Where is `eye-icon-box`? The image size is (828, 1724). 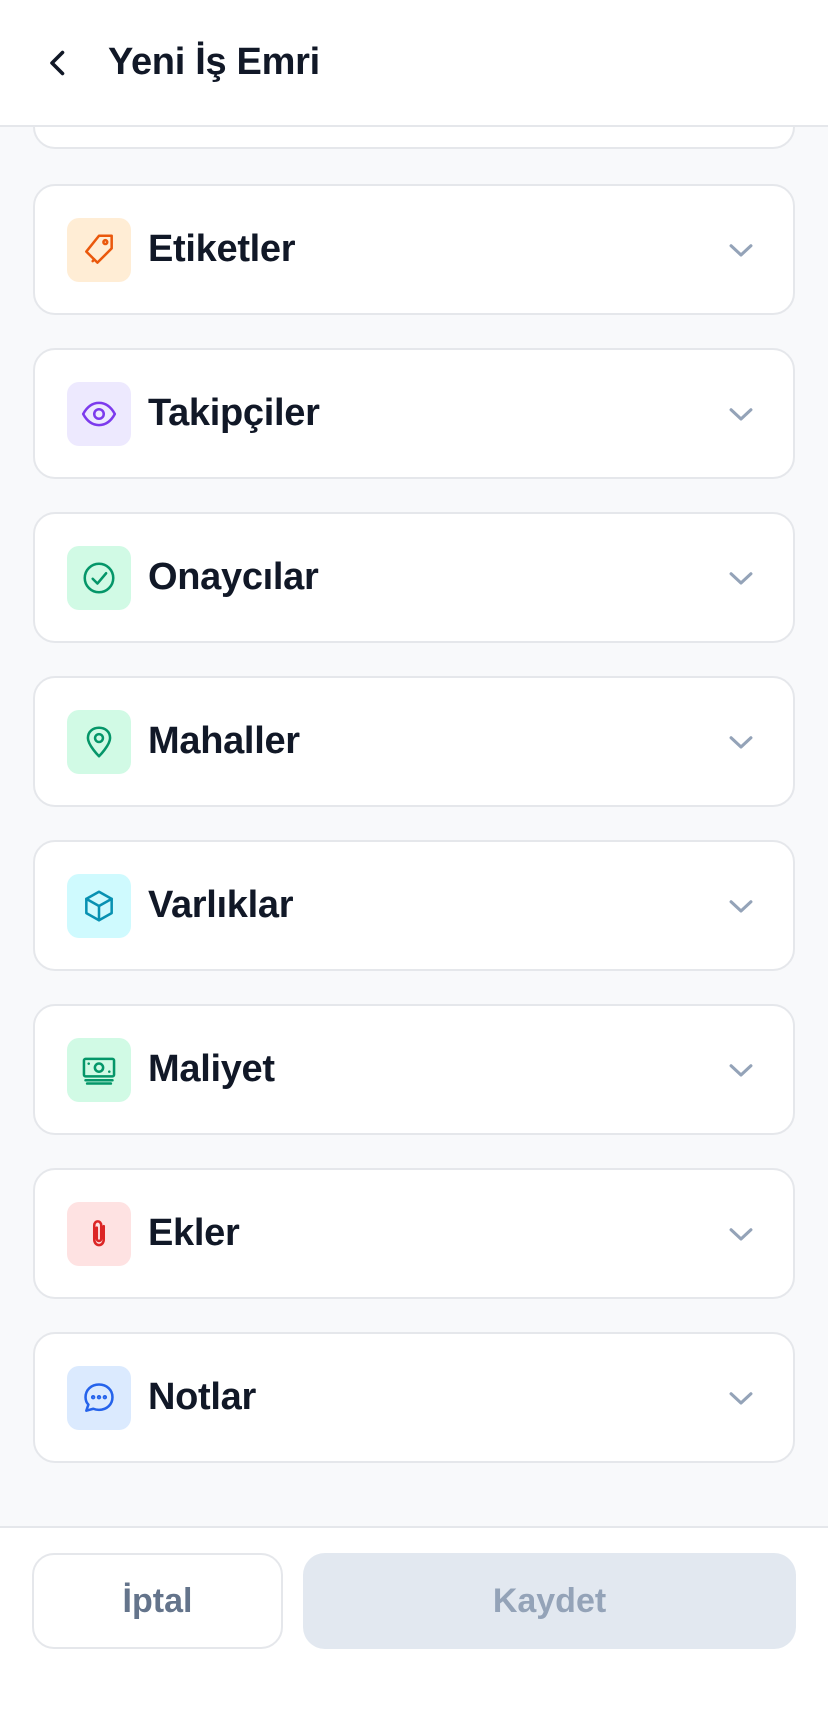
eye-icon-box is located at coordinates (99, 413).